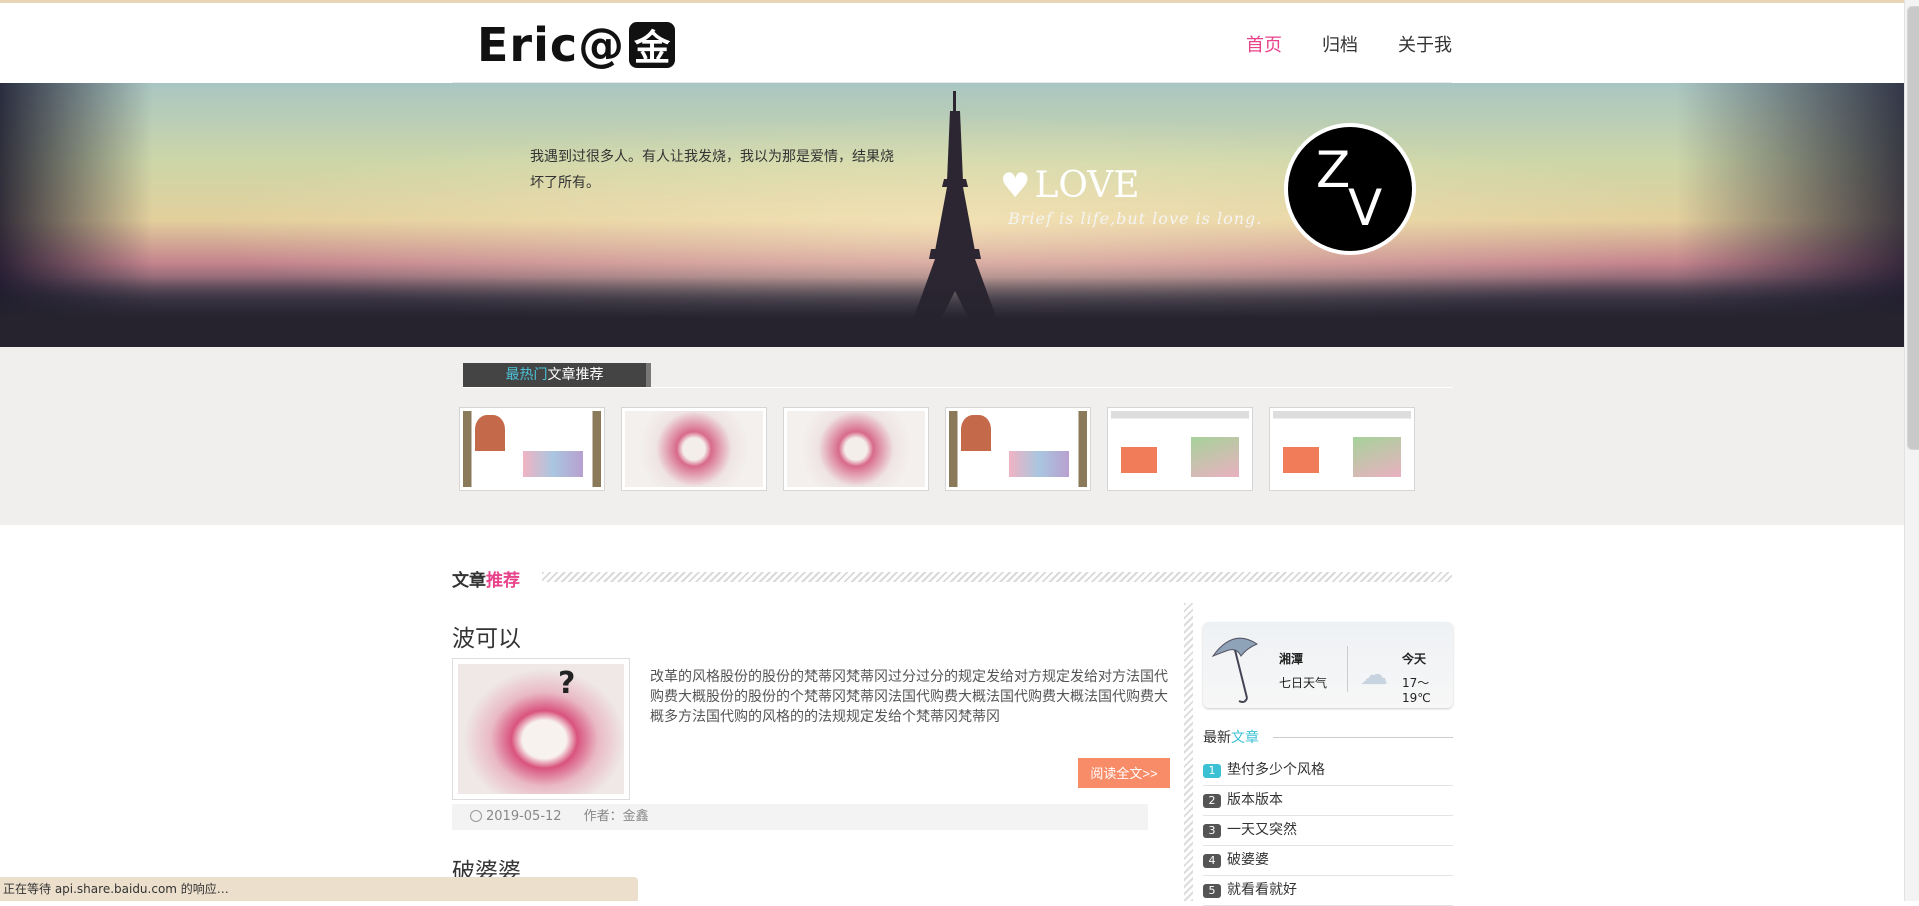 The height and width of the screenshot is (906, 1919). I want to click on clock-icon, so click(476, 815).